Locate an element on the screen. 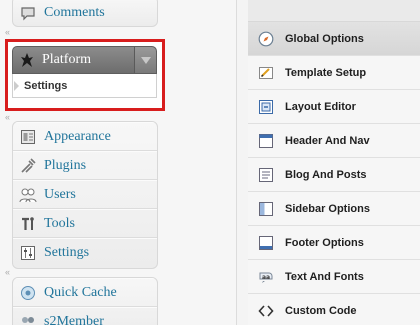 The image size is (420, 325). platform-submenu-settings: Settings is located at coordinates (84, 86).